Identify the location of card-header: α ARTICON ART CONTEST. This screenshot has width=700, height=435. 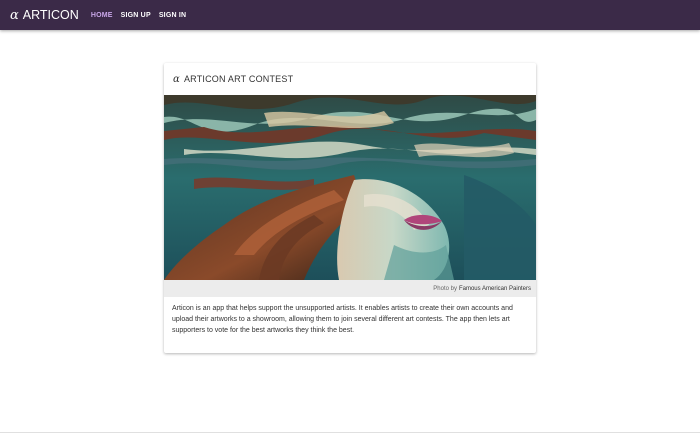
(350, 79).